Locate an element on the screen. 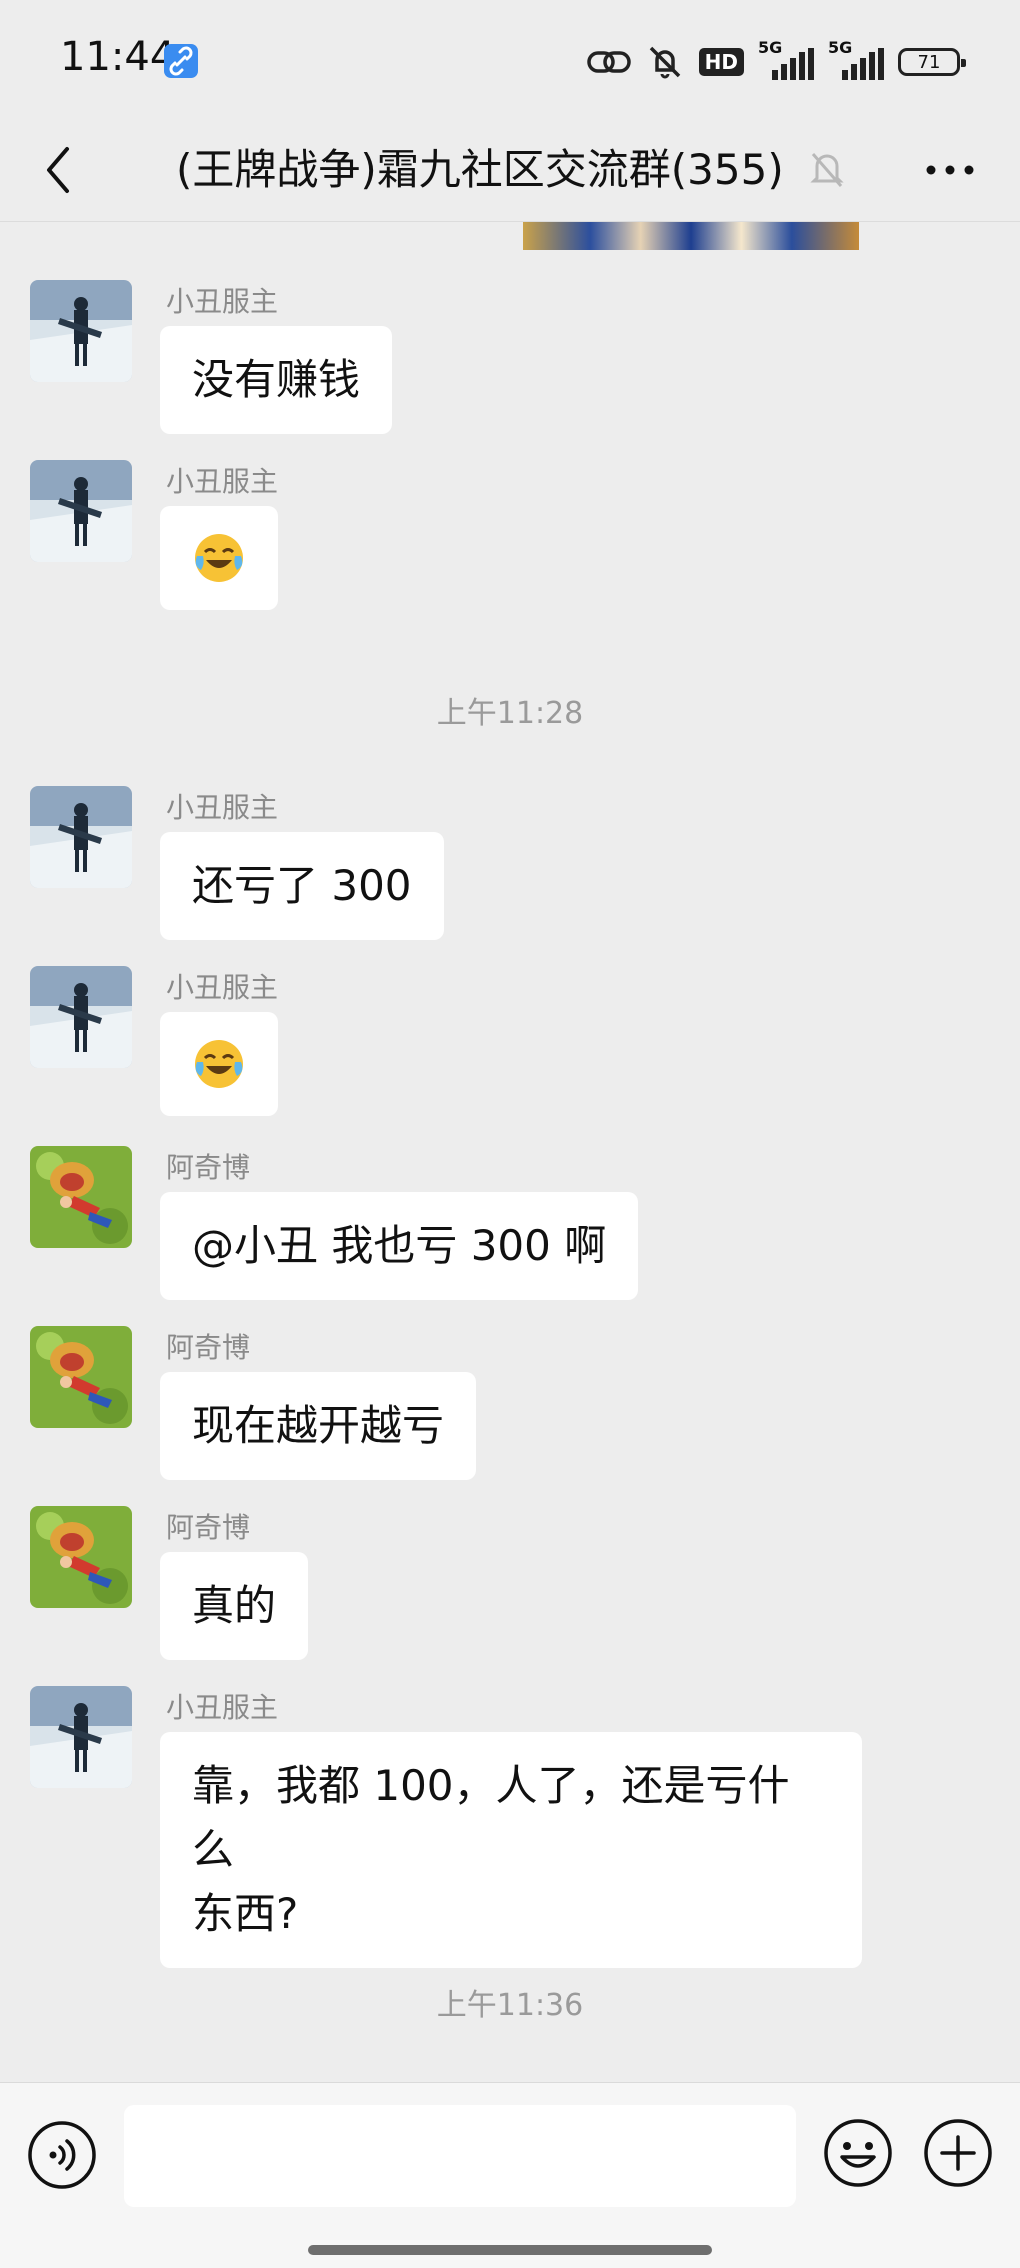 This screenshot has height=2268, width=1020. timestamp: 上午11:36 is located at coordinates (510, 2005).